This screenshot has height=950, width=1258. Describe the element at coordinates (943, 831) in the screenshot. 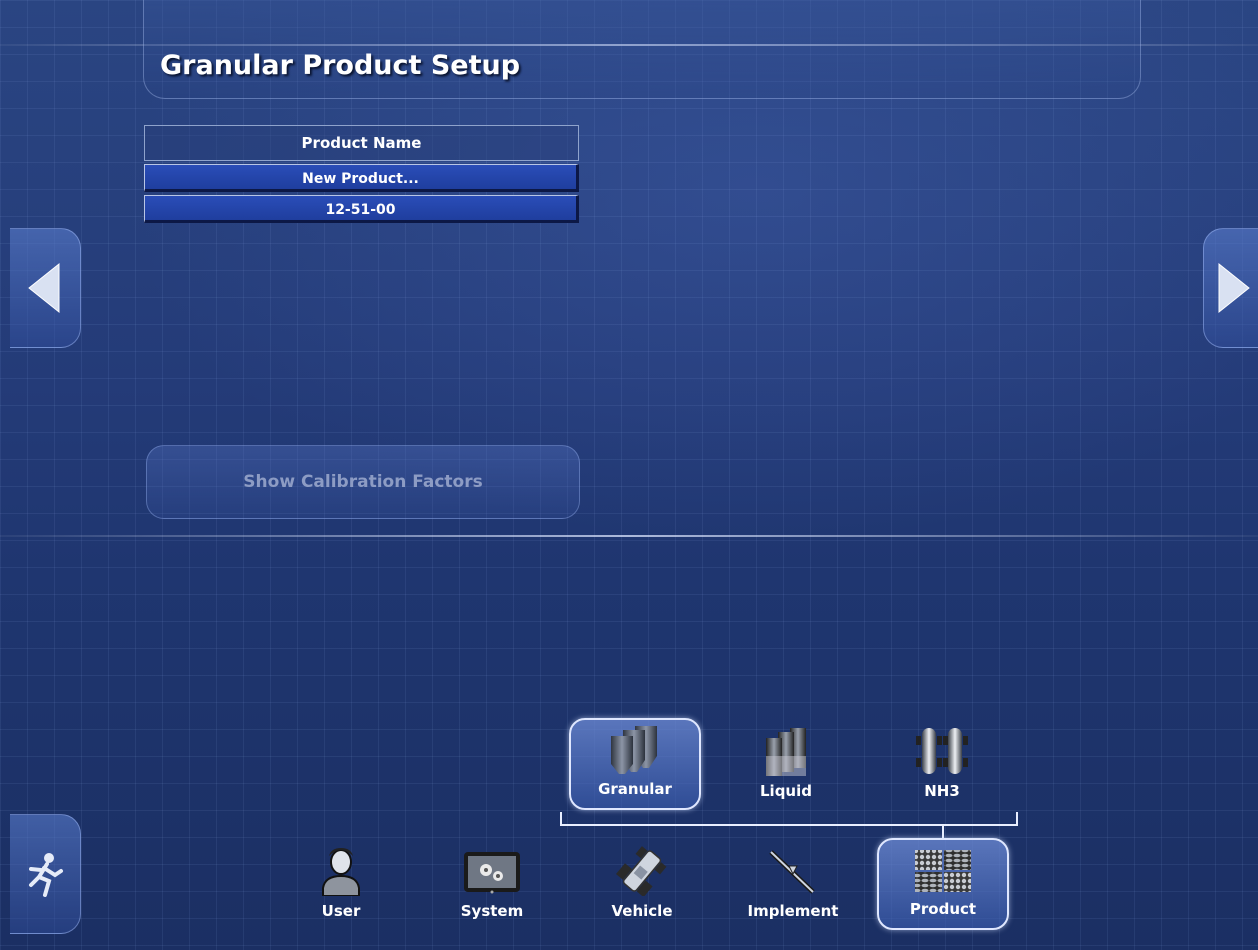

I see `submenu-connector` at that location.